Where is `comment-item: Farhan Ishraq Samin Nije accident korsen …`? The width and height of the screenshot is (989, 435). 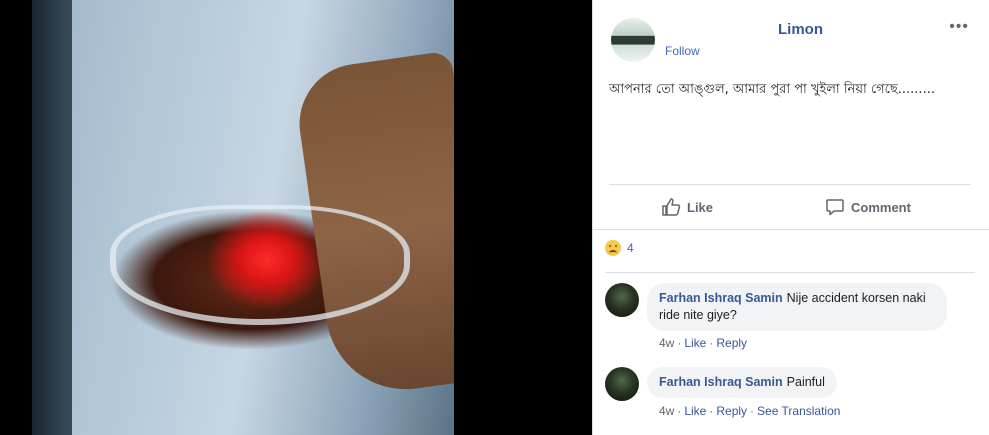 comment-item: Farhan Ishraq Samin Nije accident korsen … is located at coordinates (790, 318).